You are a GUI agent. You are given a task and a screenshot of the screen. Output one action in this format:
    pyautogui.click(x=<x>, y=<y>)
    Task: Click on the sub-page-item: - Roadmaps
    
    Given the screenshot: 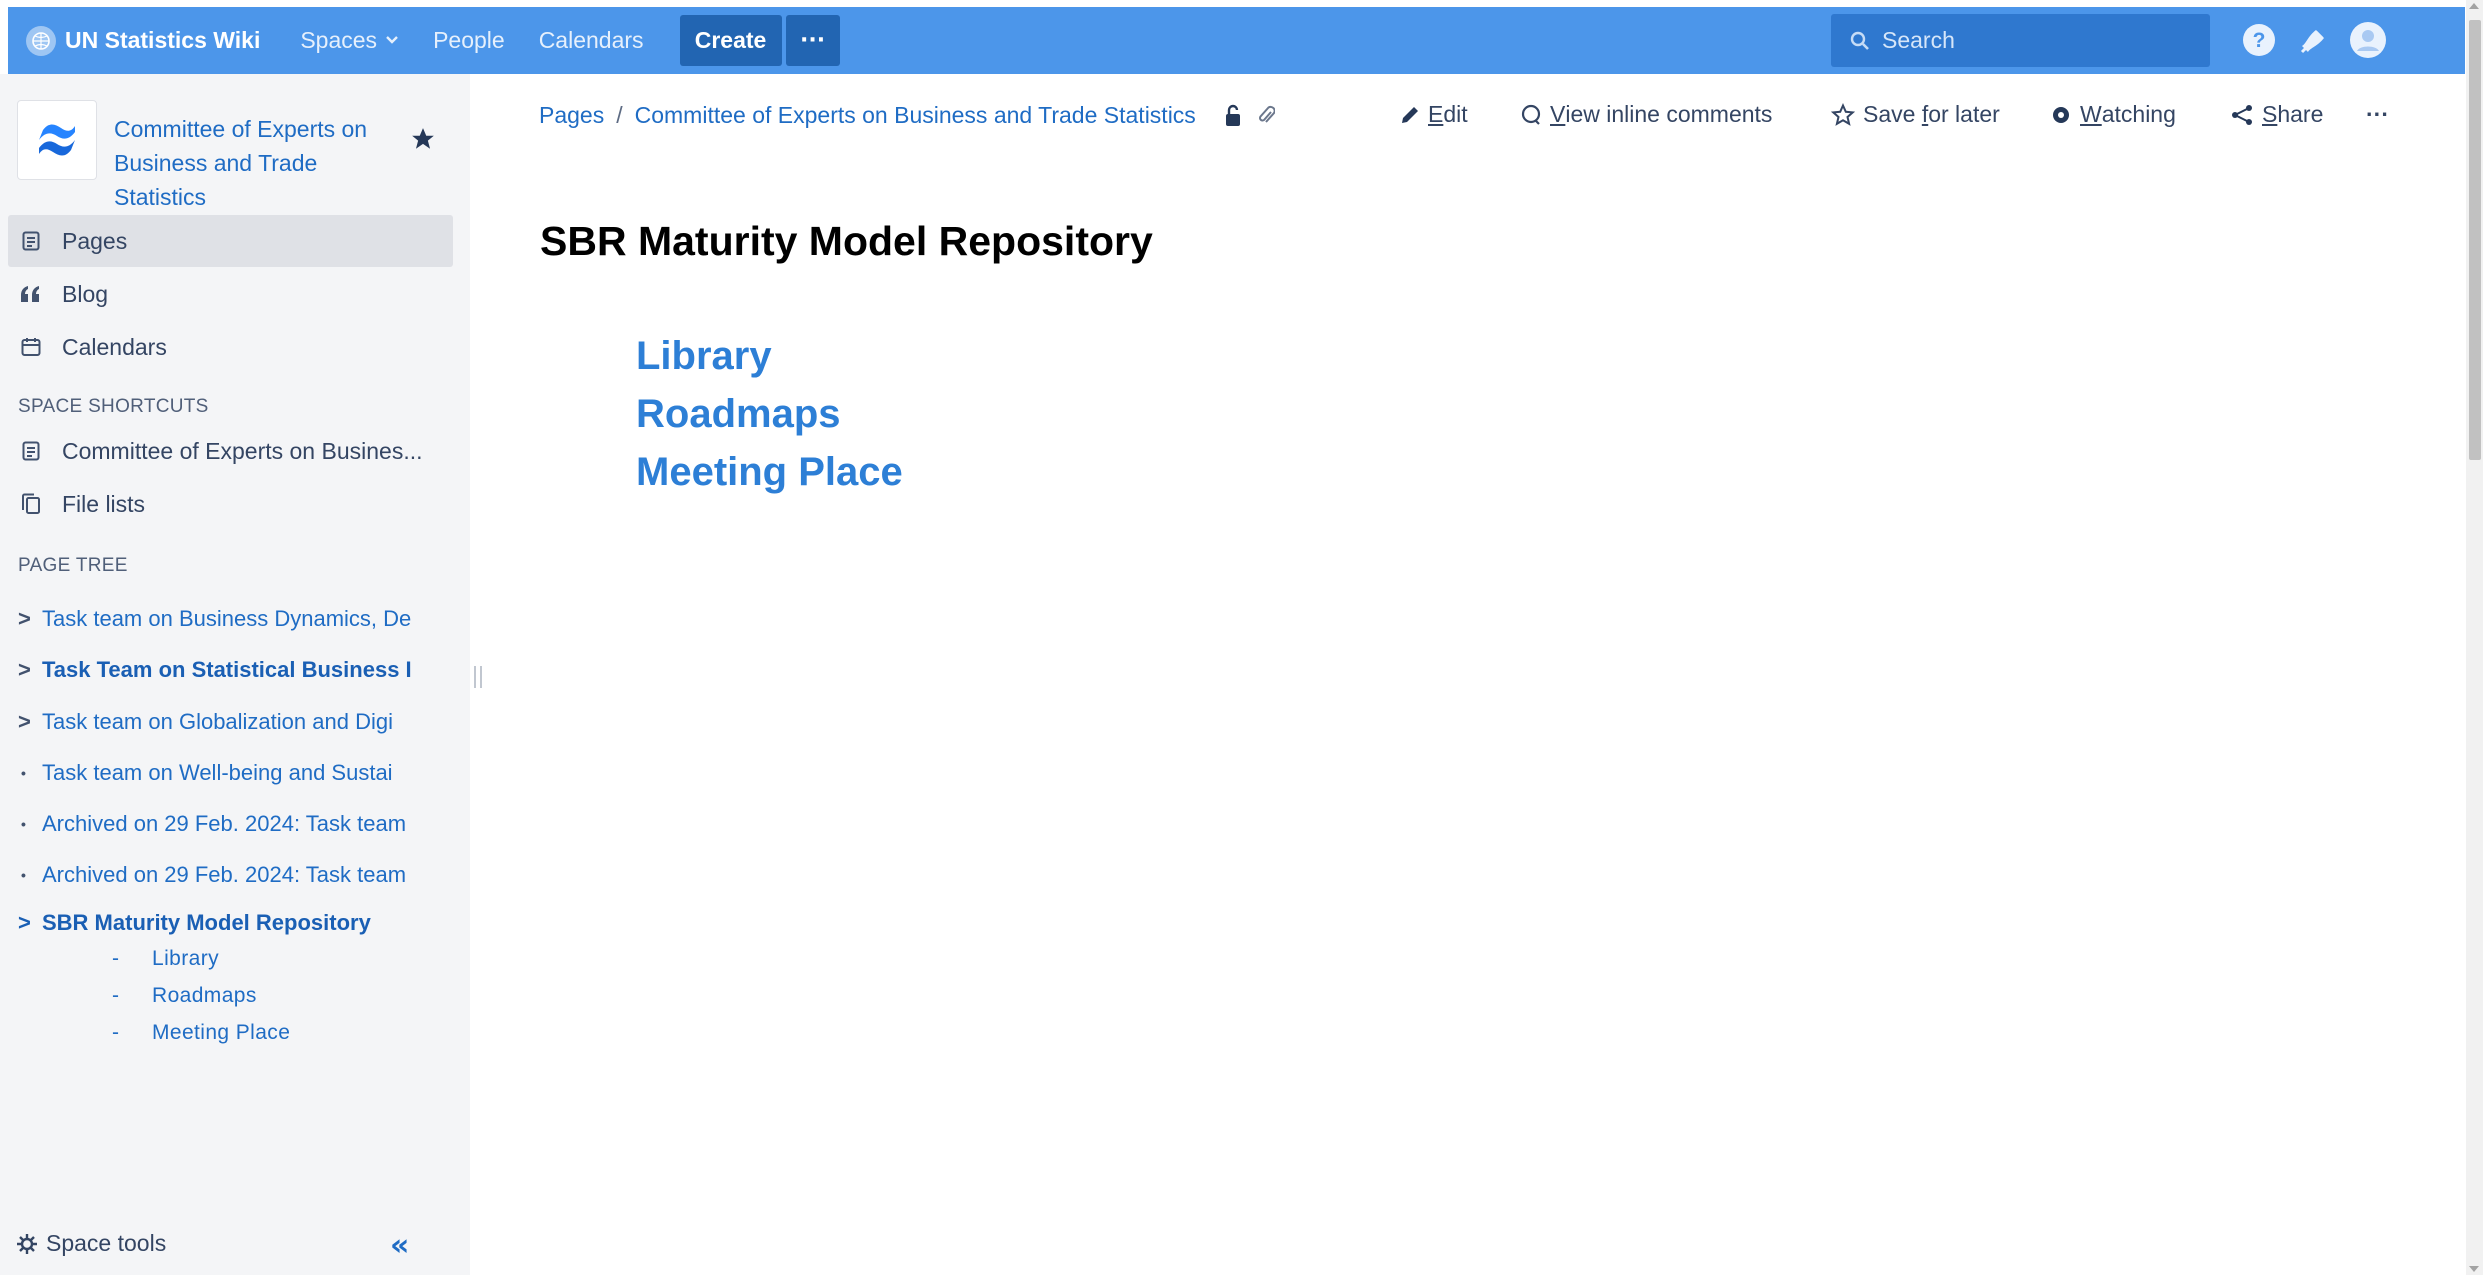 What is the action you would take?
    pyautogui.click(x=184, y=996)
    